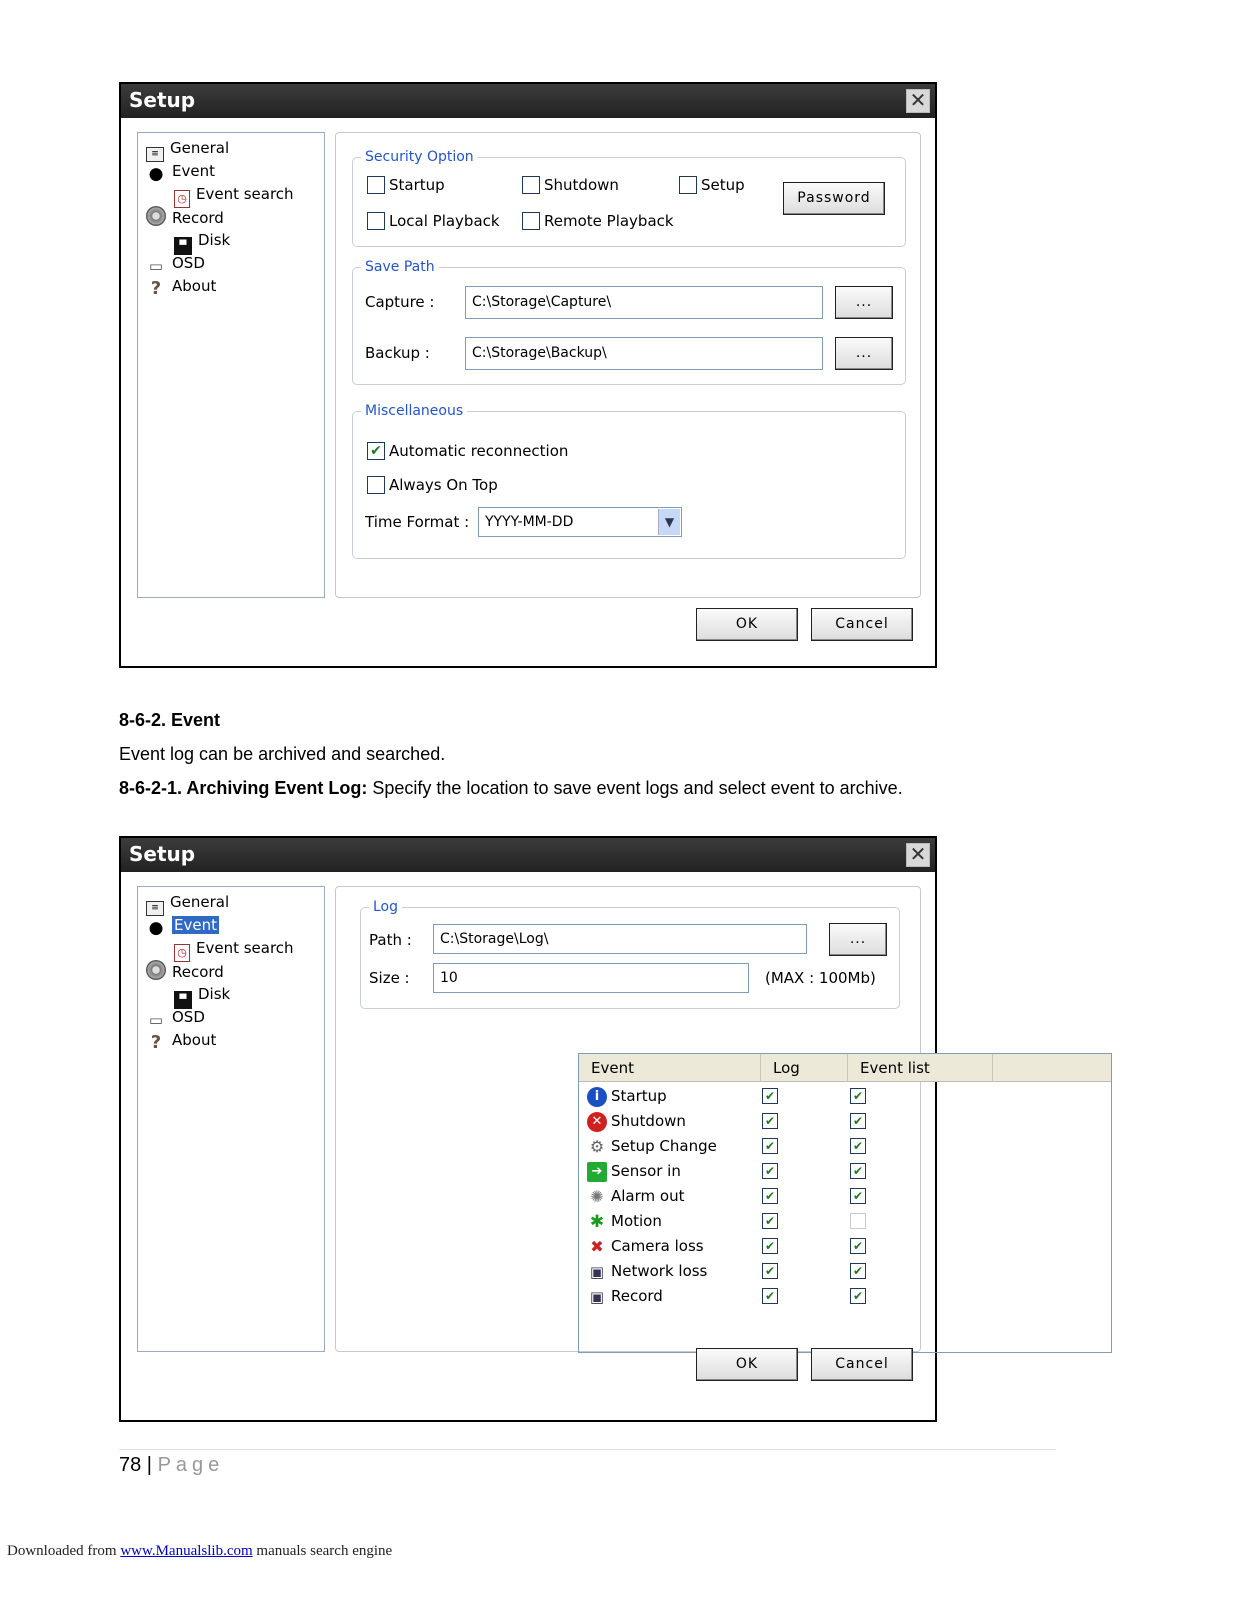  What do you see at coordinates (376, 485) in the screenshot?
I see `always-on-top-checkbox` at bounding box center [376, 485].